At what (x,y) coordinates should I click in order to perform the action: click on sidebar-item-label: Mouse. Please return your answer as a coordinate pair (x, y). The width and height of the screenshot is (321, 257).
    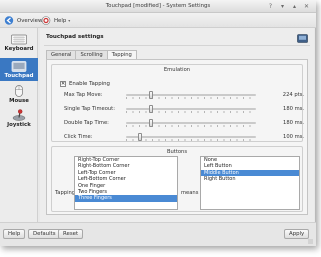
    Looking at the image, I should click on (19, 101).